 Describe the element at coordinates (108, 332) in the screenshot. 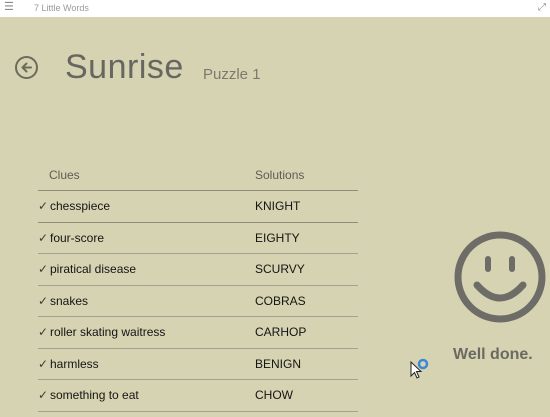

I see `clue-text: roller skating waitress` at that location.